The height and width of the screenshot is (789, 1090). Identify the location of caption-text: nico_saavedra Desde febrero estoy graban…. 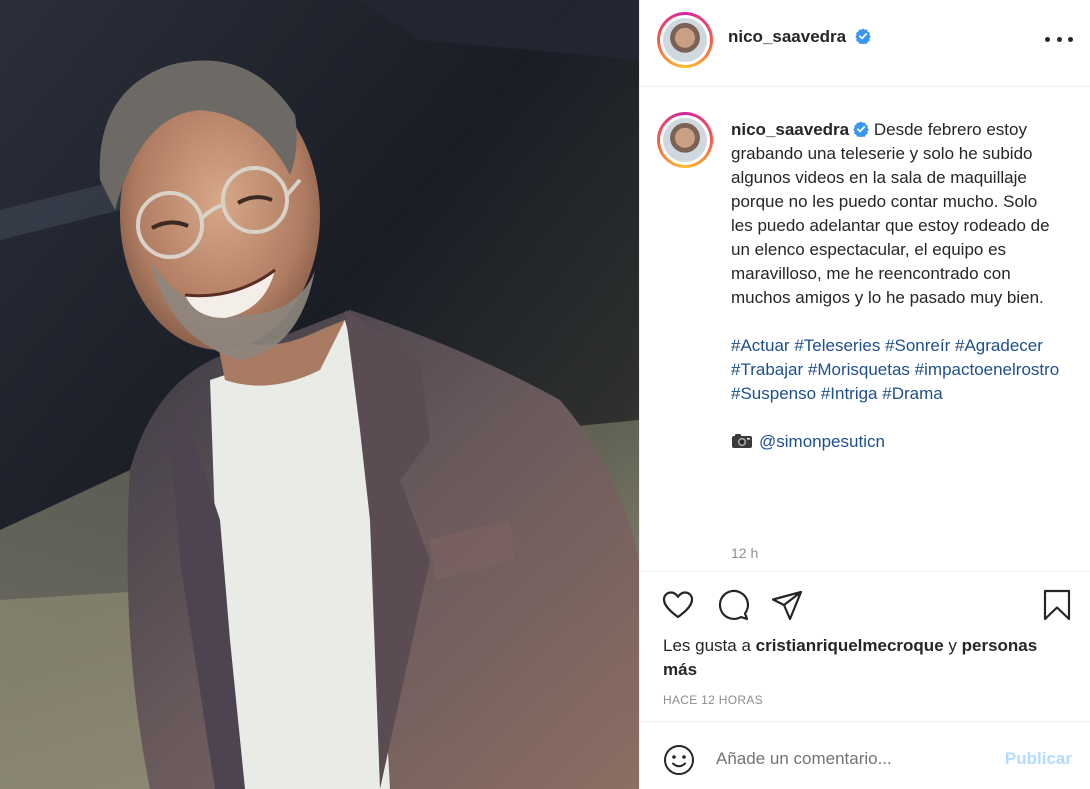
(896, 286).